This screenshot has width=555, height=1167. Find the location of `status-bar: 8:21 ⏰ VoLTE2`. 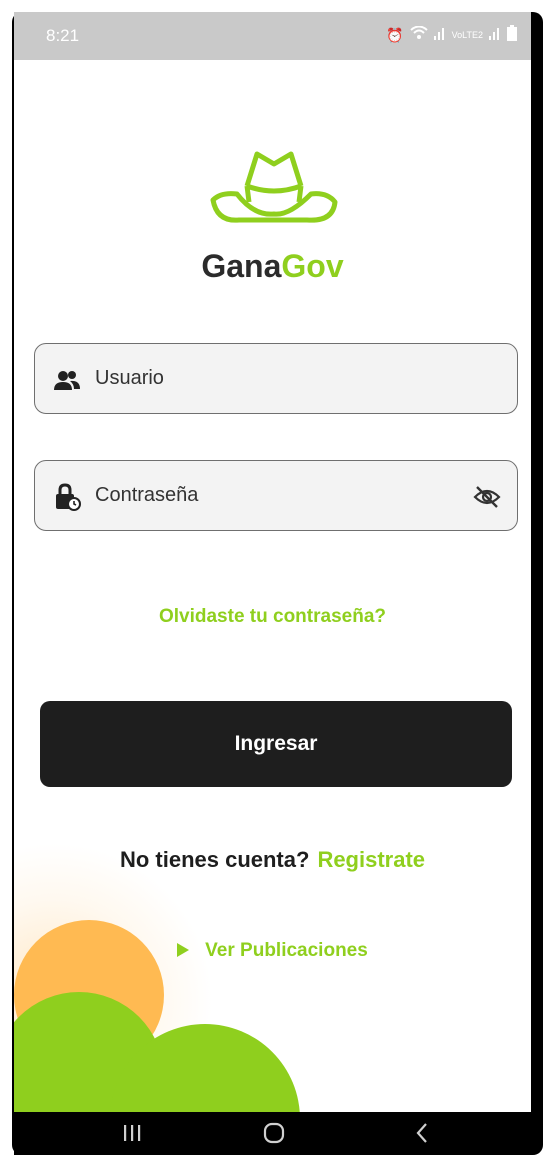

status-bar: 8:21 ⏰ VoLTE2 is located at coordinates (272, 36).